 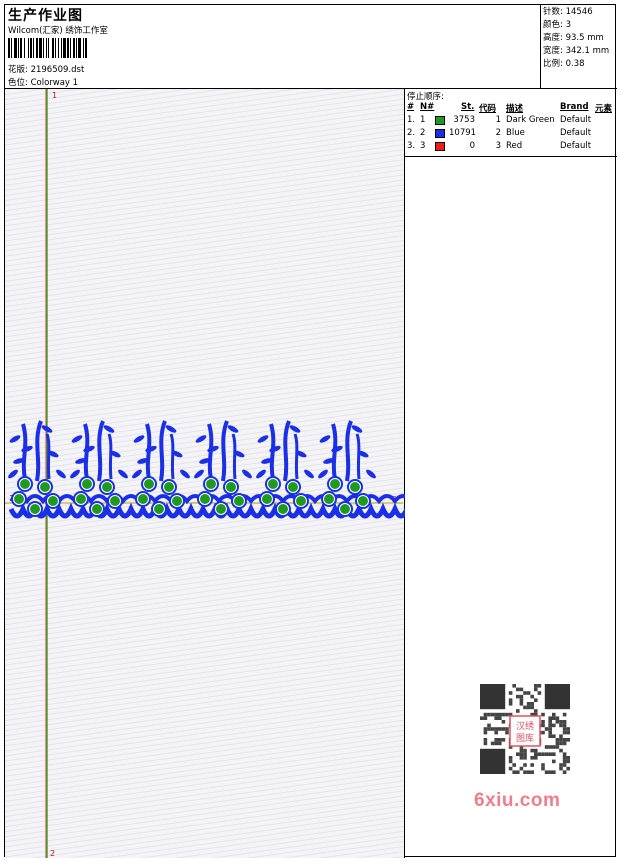 What do you see at coordinates (530, 120) in the screenshot?
I see `row-desc: Dark Green` at bounding box center [530, 120].